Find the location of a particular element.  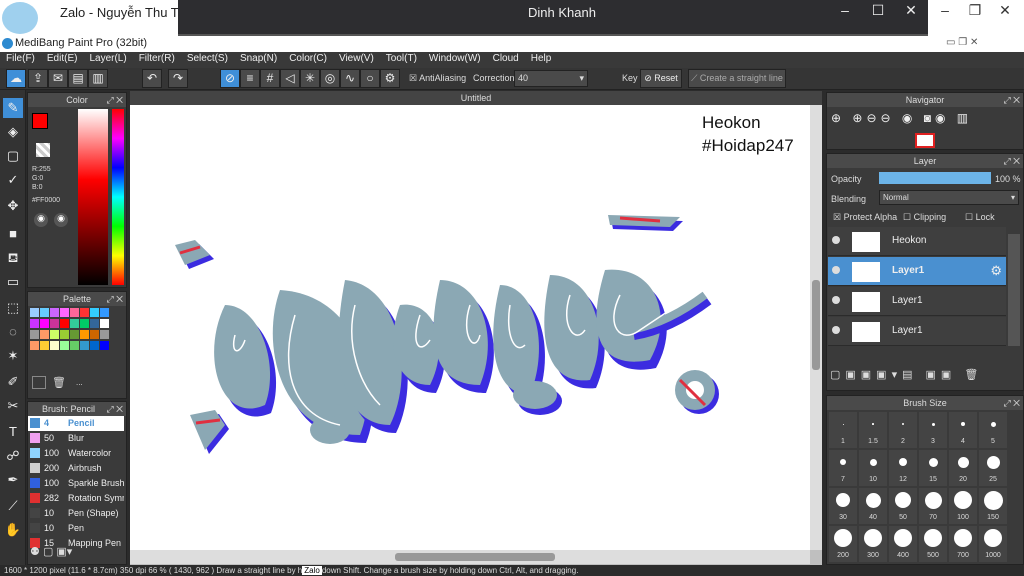

concentric-icon: ◎ is located at coordinates (330, 78).